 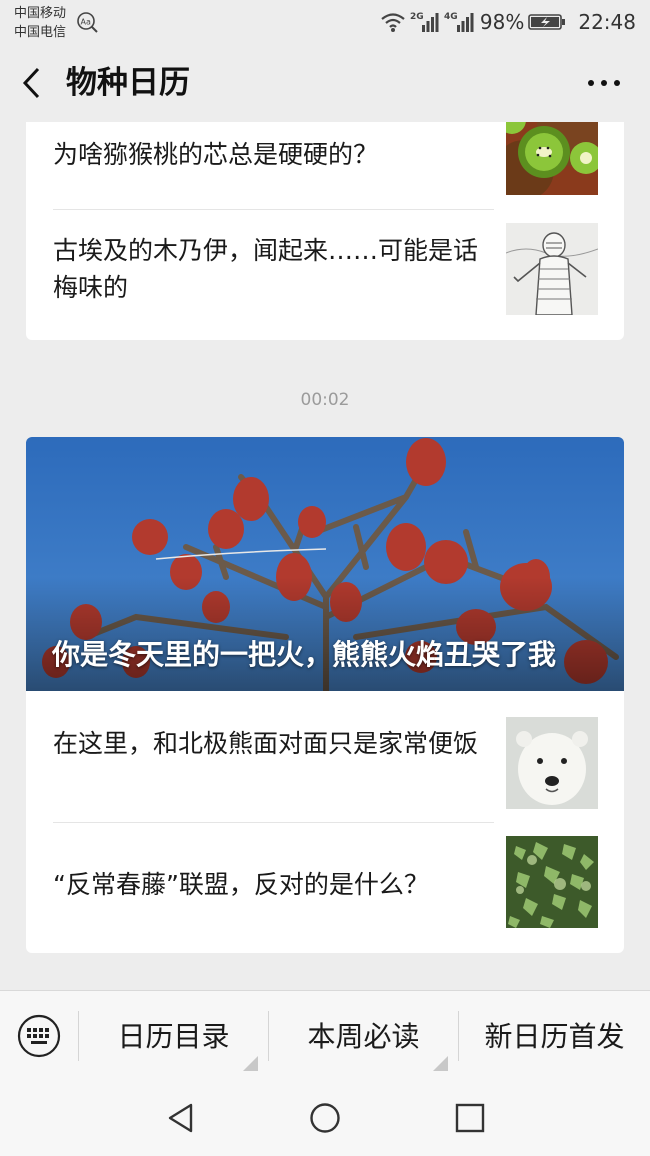 What do you see at coordinates (181, 1118) in the screenshot?
I see `back-triangle-icon` at bounding box center [181, 1118].